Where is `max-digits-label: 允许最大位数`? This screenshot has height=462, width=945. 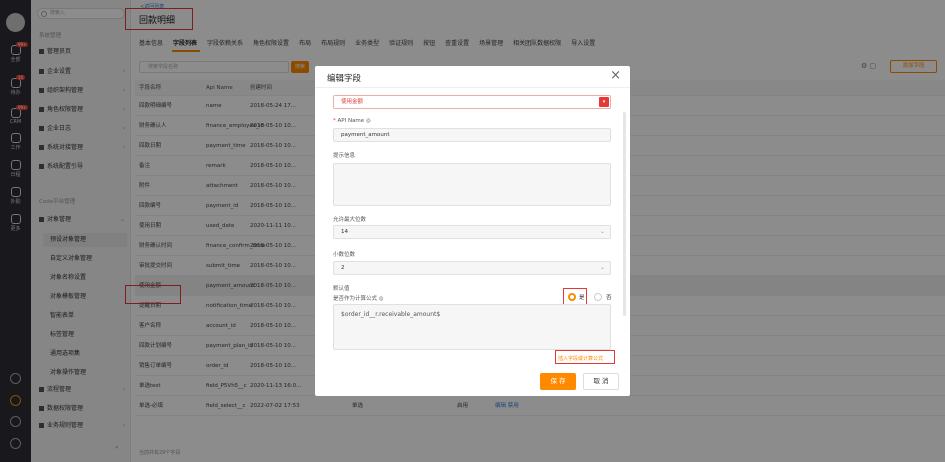 max-digits-label: 允许最大位数 is located at coordinates (350, 220).